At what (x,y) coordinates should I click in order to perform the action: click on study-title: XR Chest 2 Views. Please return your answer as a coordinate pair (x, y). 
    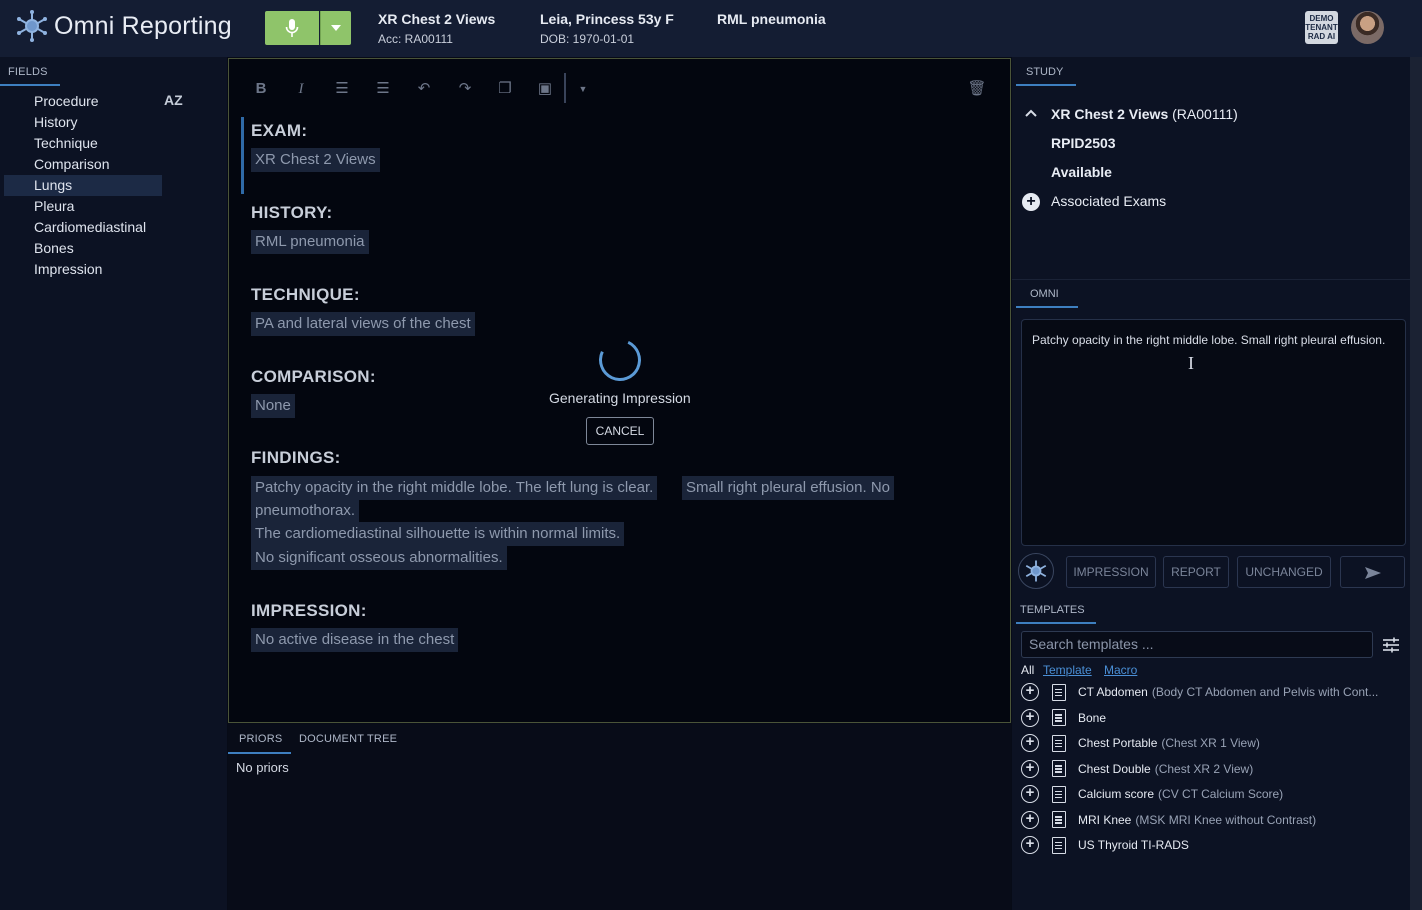
    Looking at the image, I should click on (437, 19).